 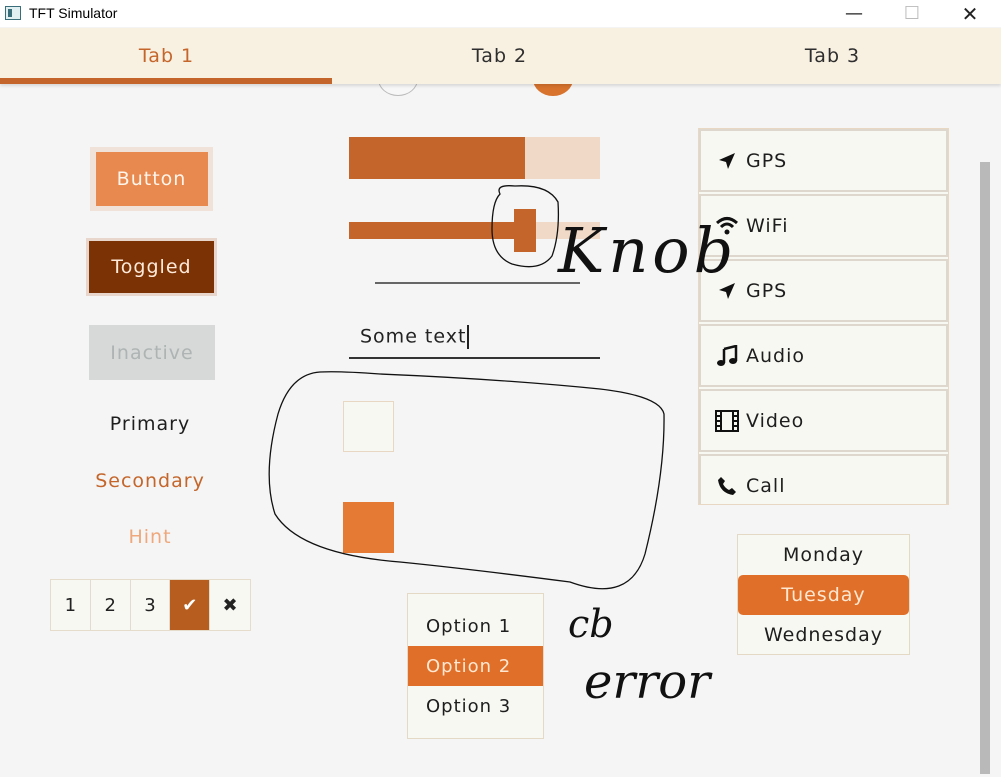 I want to click on text-area: Some text, so click(x=474, y=338).